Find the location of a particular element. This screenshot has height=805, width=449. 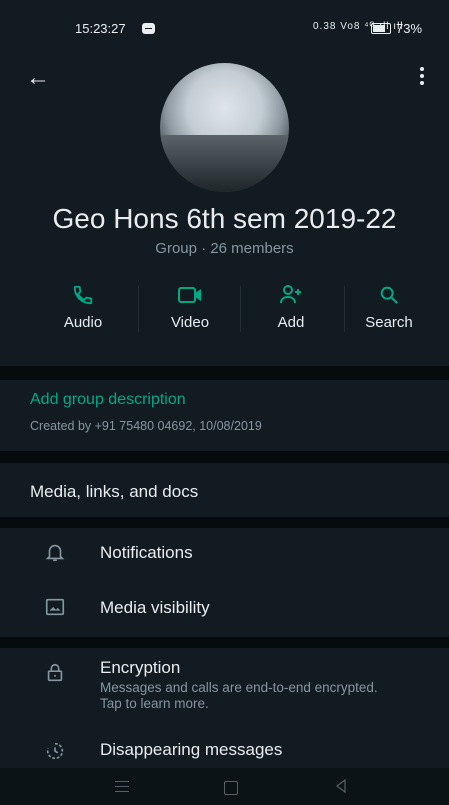

media-visibility-row: Media visibility is located at coordinates (224, 609).